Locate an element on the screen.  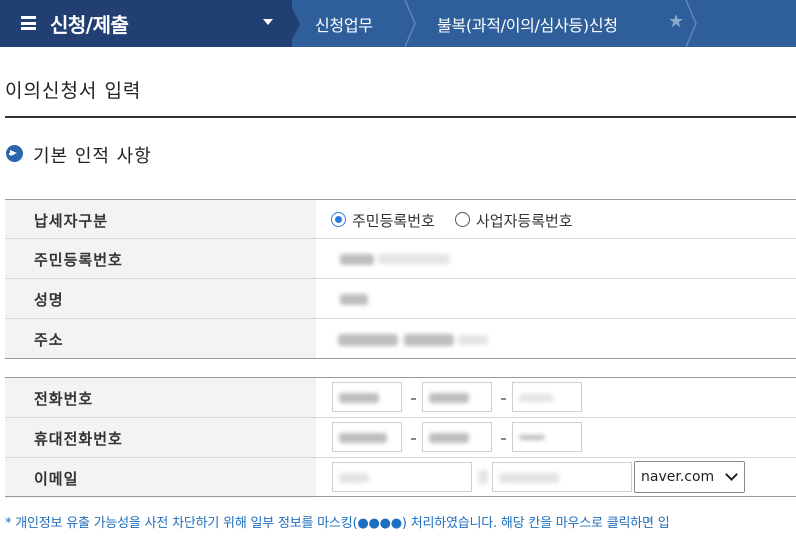
field-label: 전화번호 is located at coordinates (64, 399).